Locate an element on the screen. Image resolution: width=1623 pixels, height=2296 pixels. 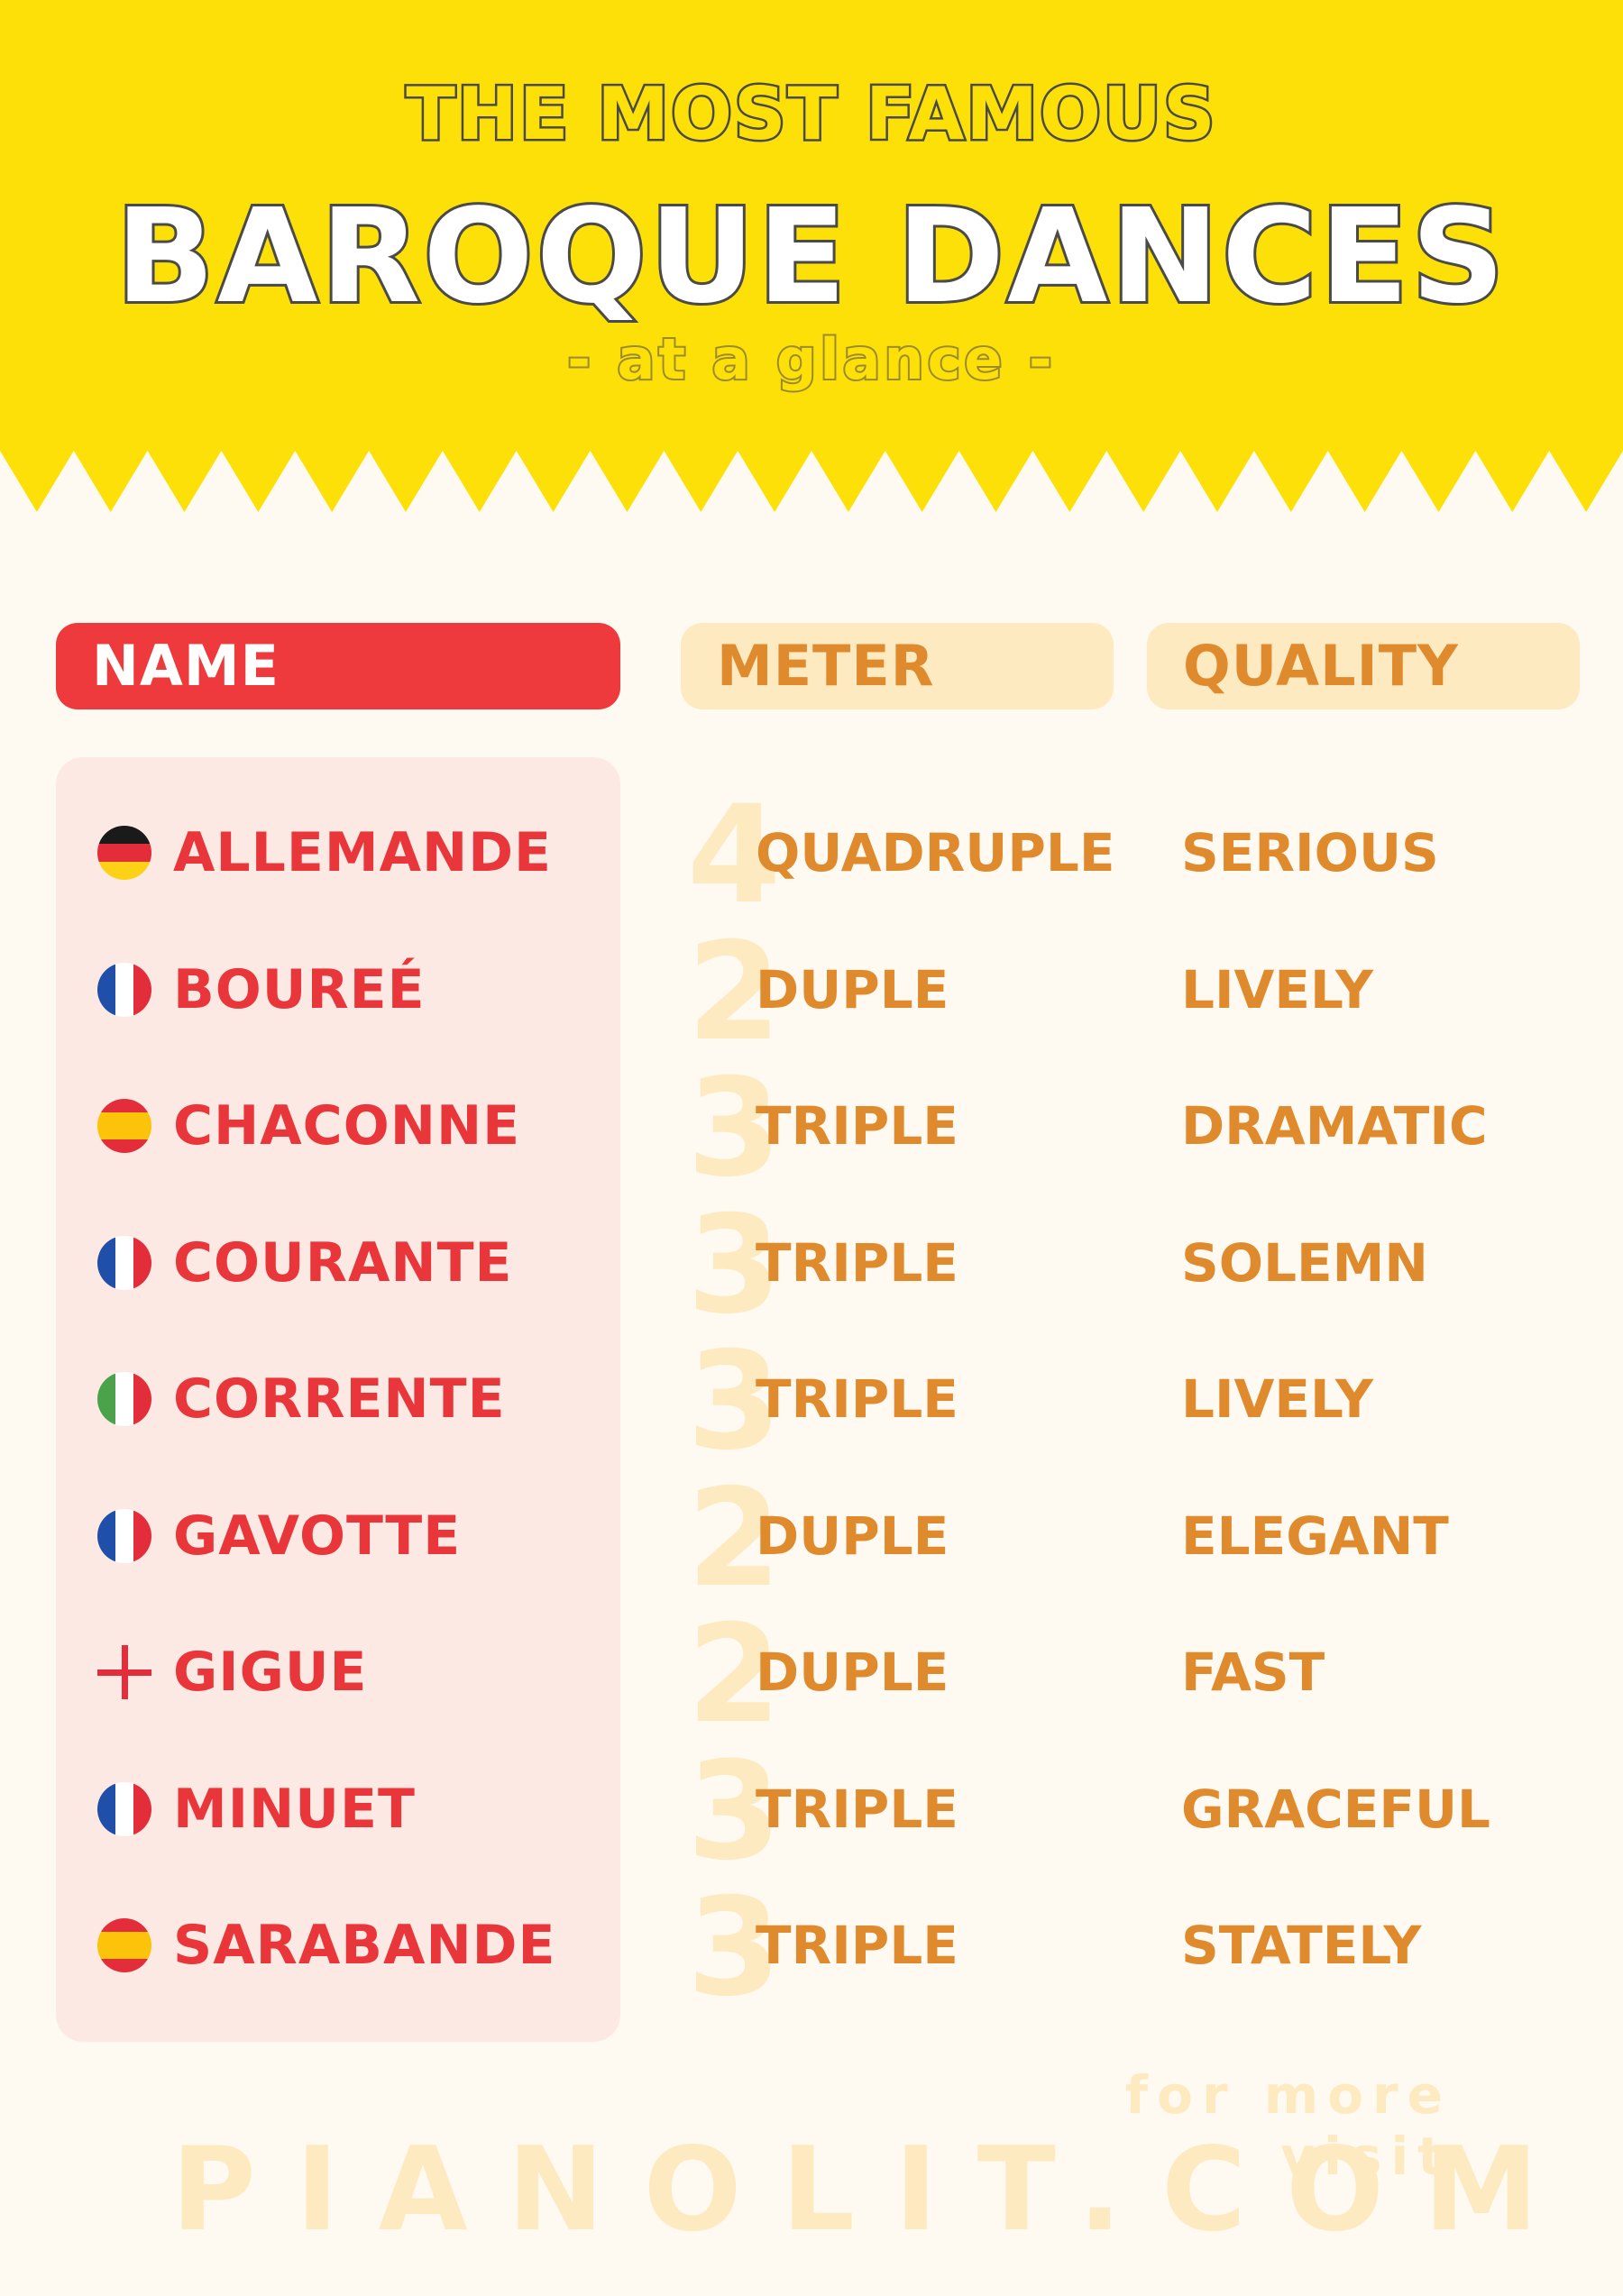
table-row: BOUREÉ 2 DUPLE LIVELY is located at coordinates (811, 990).